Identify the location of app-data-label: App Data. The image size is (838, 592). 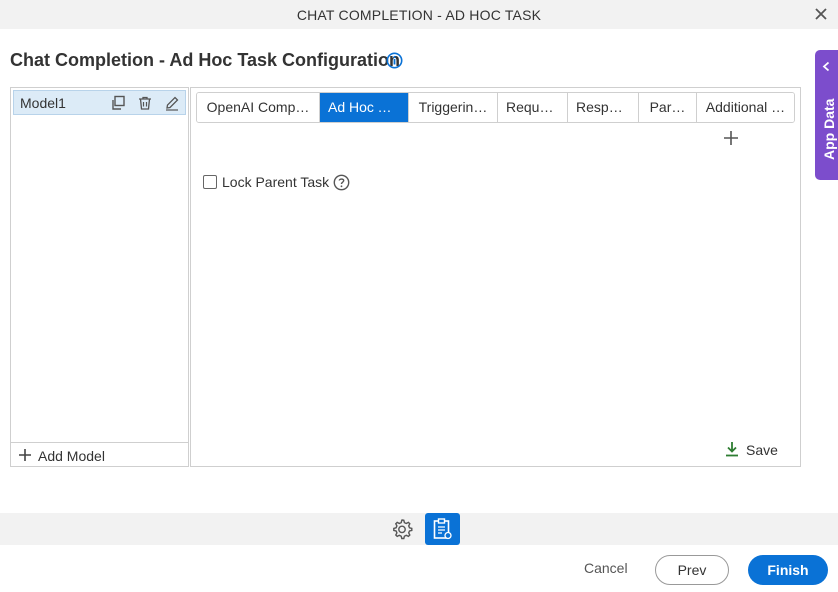
(829, 129).